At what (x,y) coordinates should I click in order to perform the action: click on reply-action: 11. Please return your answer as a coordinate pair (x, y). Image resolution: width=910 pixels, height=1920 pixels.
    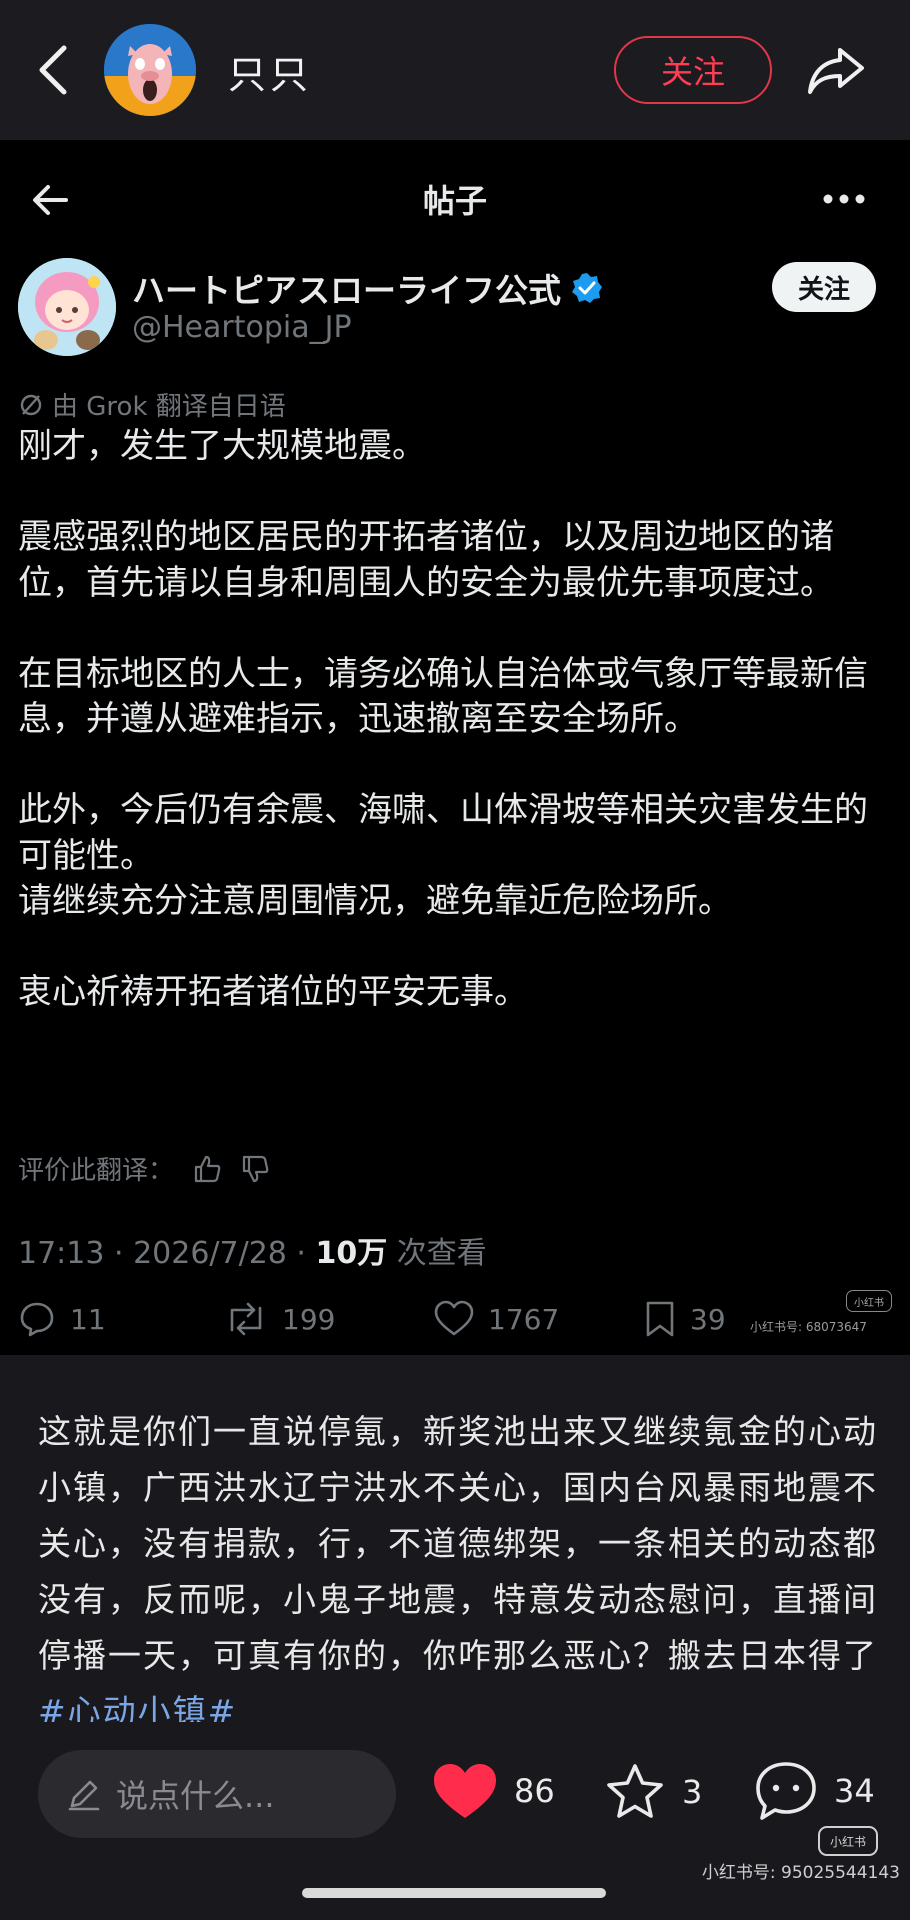
    Looking at the image, I should click on (62, 1319).